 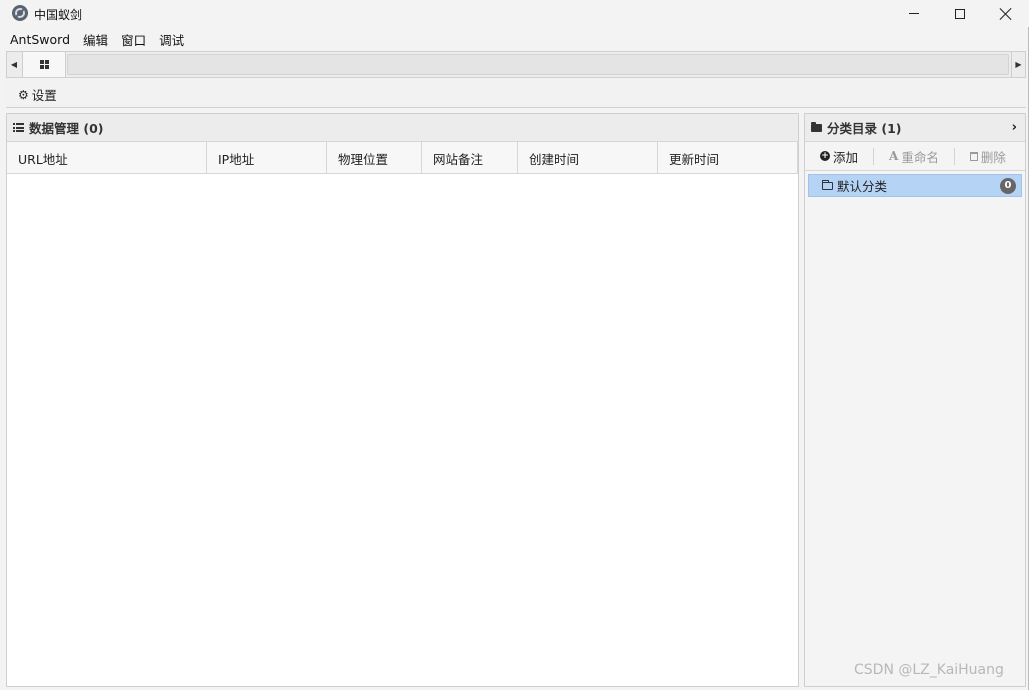 What do you see at coordinates (825, 156) in the screenshot?
I see `plus-circle-icon: +` at bounding box center [825, 156].